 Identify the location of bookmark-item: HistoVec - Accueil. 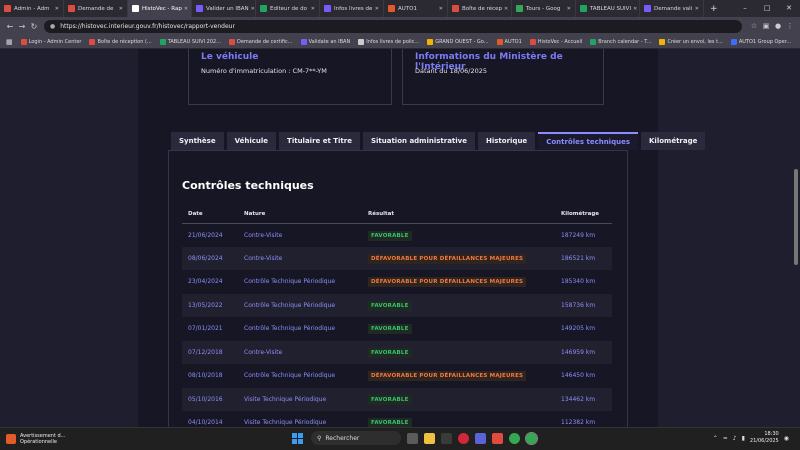
(555, 41).